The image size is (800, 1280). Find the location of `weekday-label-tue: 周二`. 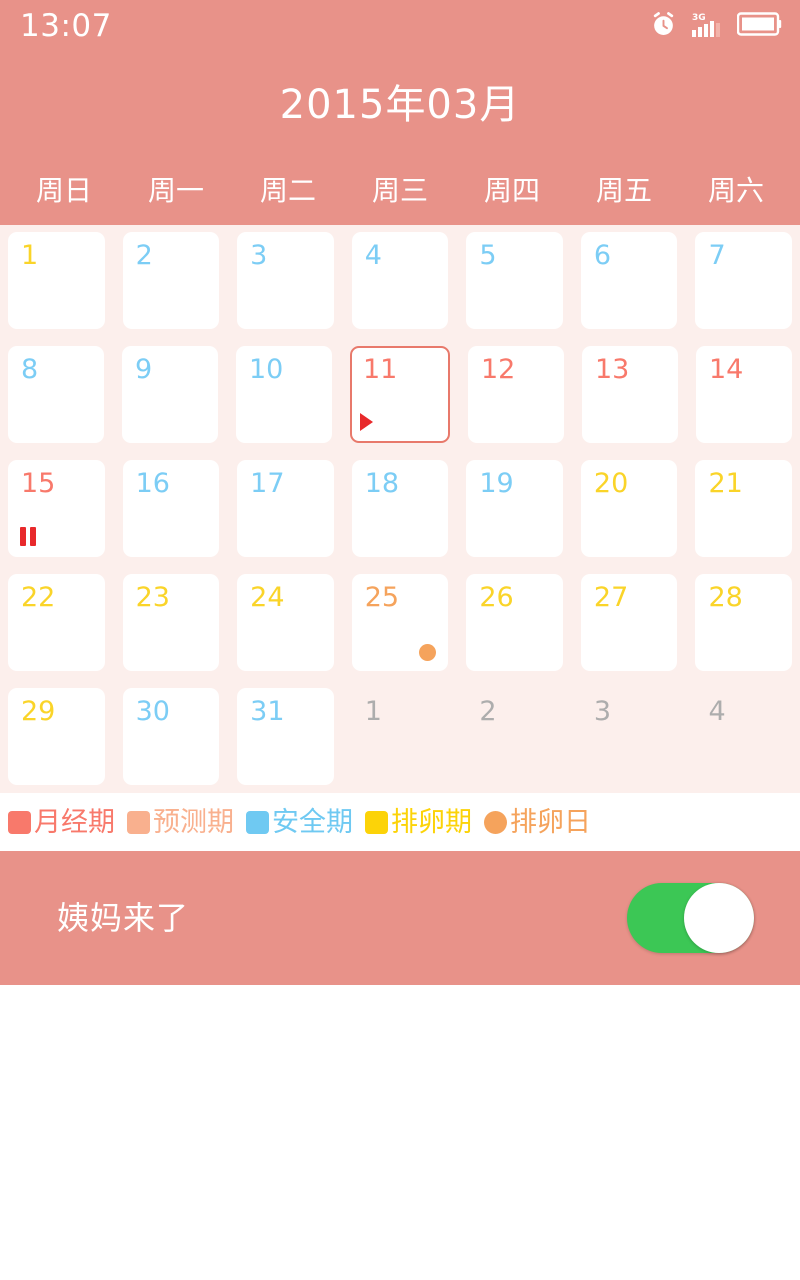

weekday-label-tue: 周二 is located at coordinates (287, 190).